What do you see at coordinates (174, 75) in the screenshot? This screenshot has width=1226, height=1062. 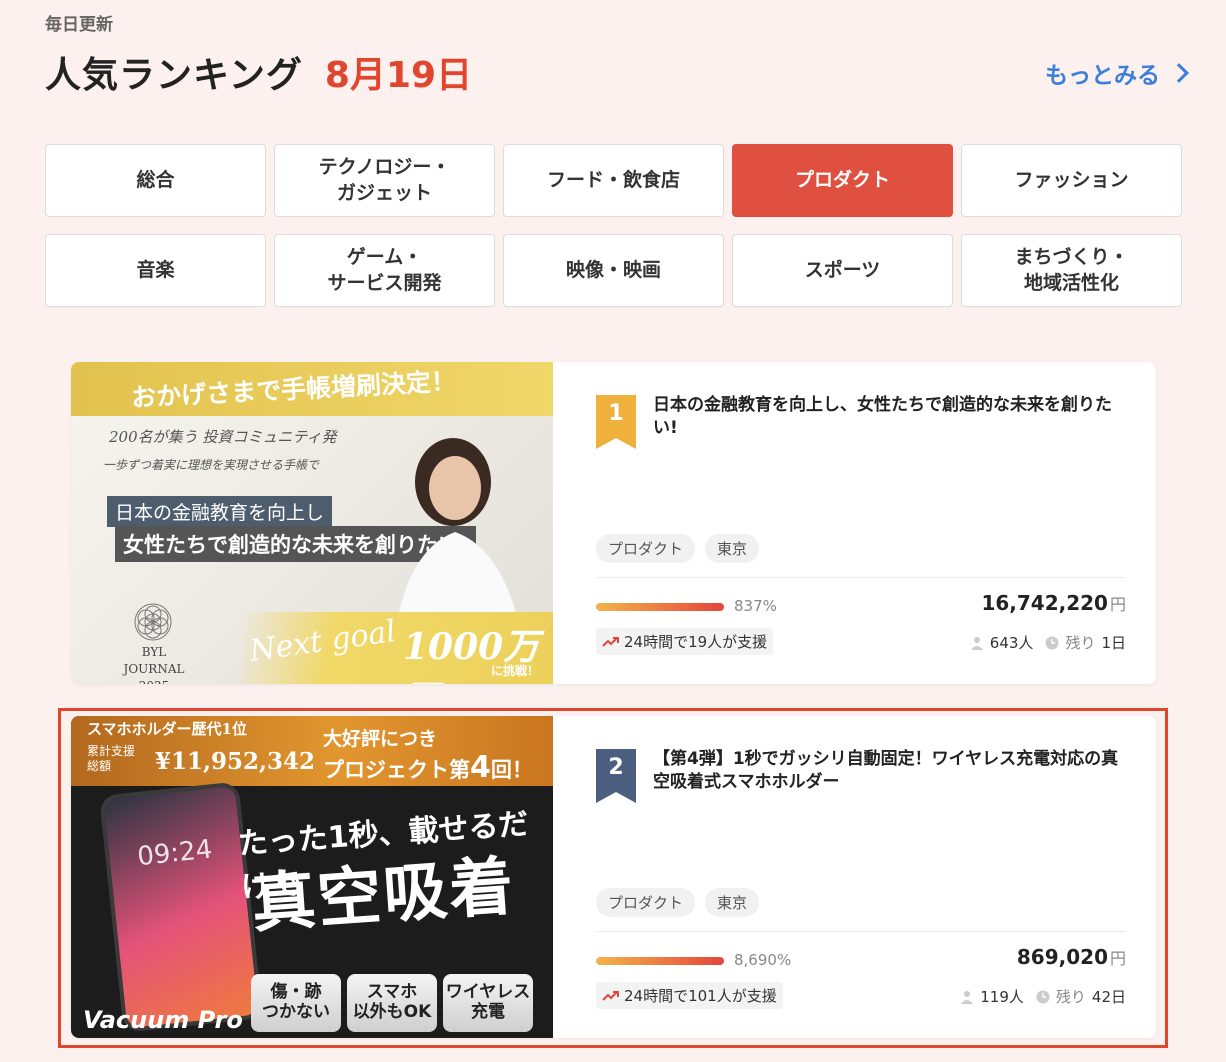 I see `page-title: 人気ランキング` at bounding box center [174, 75].